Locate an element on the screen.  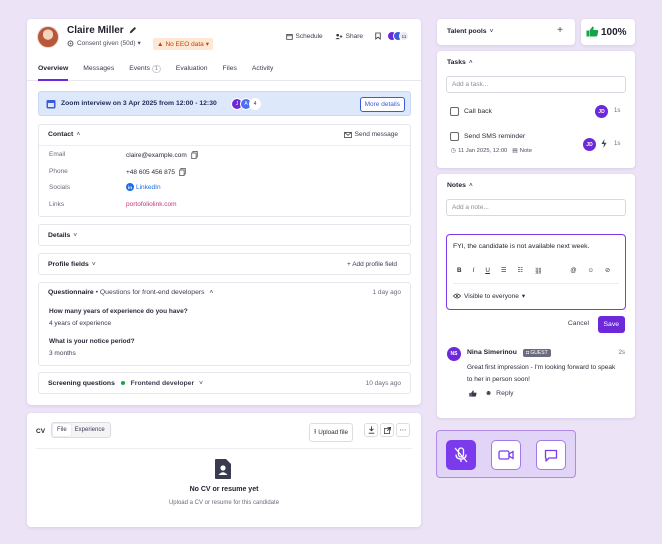
links-label: Links is located at coordinates (57, 204).